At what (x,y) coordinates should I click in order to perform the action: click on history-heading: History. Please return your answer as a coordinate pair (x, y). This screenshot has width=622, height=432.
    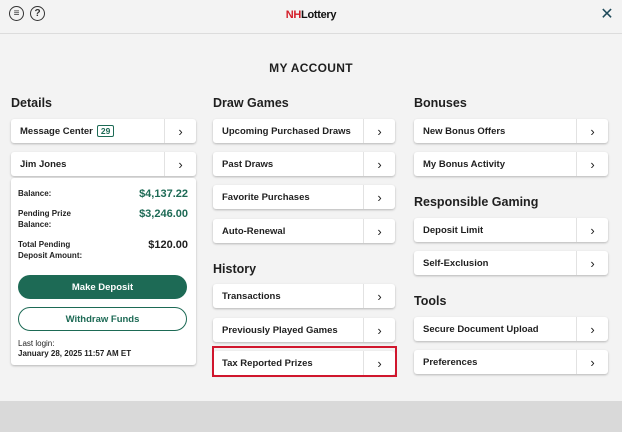
    Looking at the image, I should click on (235, 269).